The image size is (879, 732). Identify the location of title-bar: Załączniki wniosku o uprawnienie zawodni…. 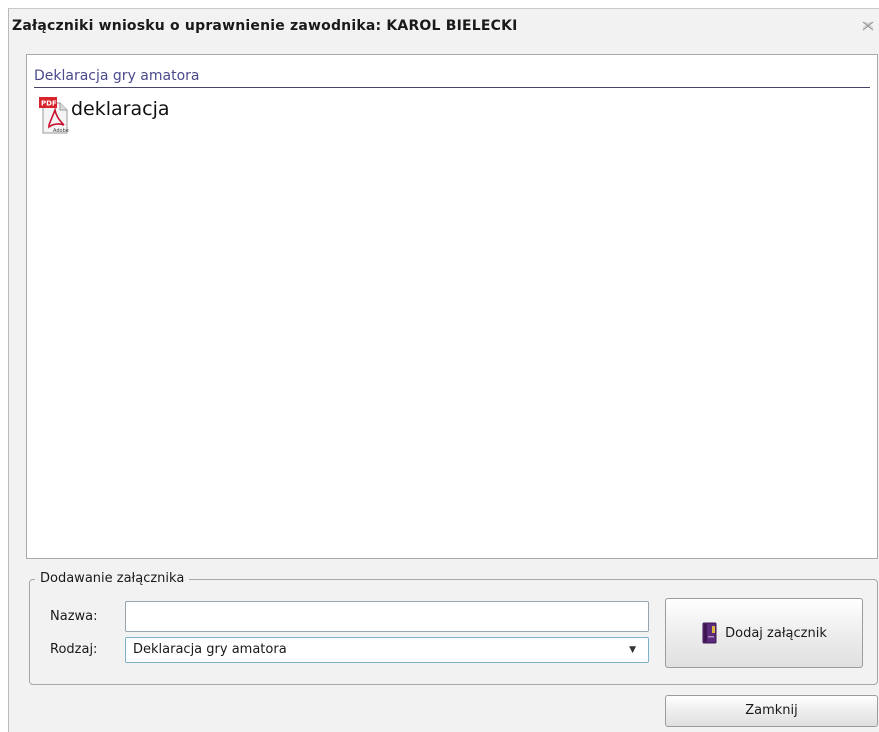
(444, 28).